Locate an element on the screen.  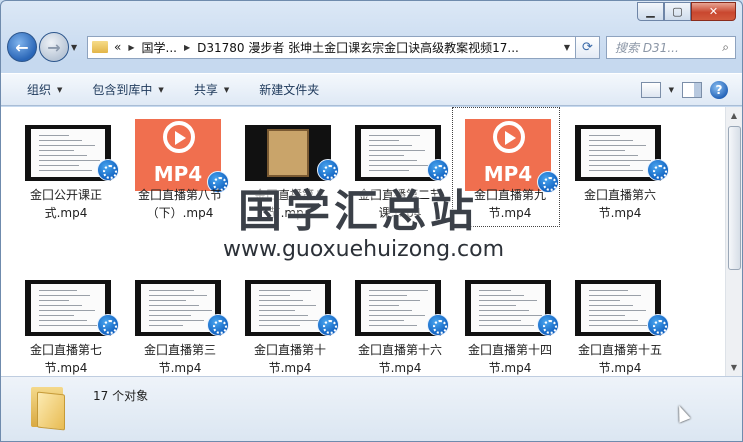
view-controls: ▼ ? is located at coordinates (684, 90).